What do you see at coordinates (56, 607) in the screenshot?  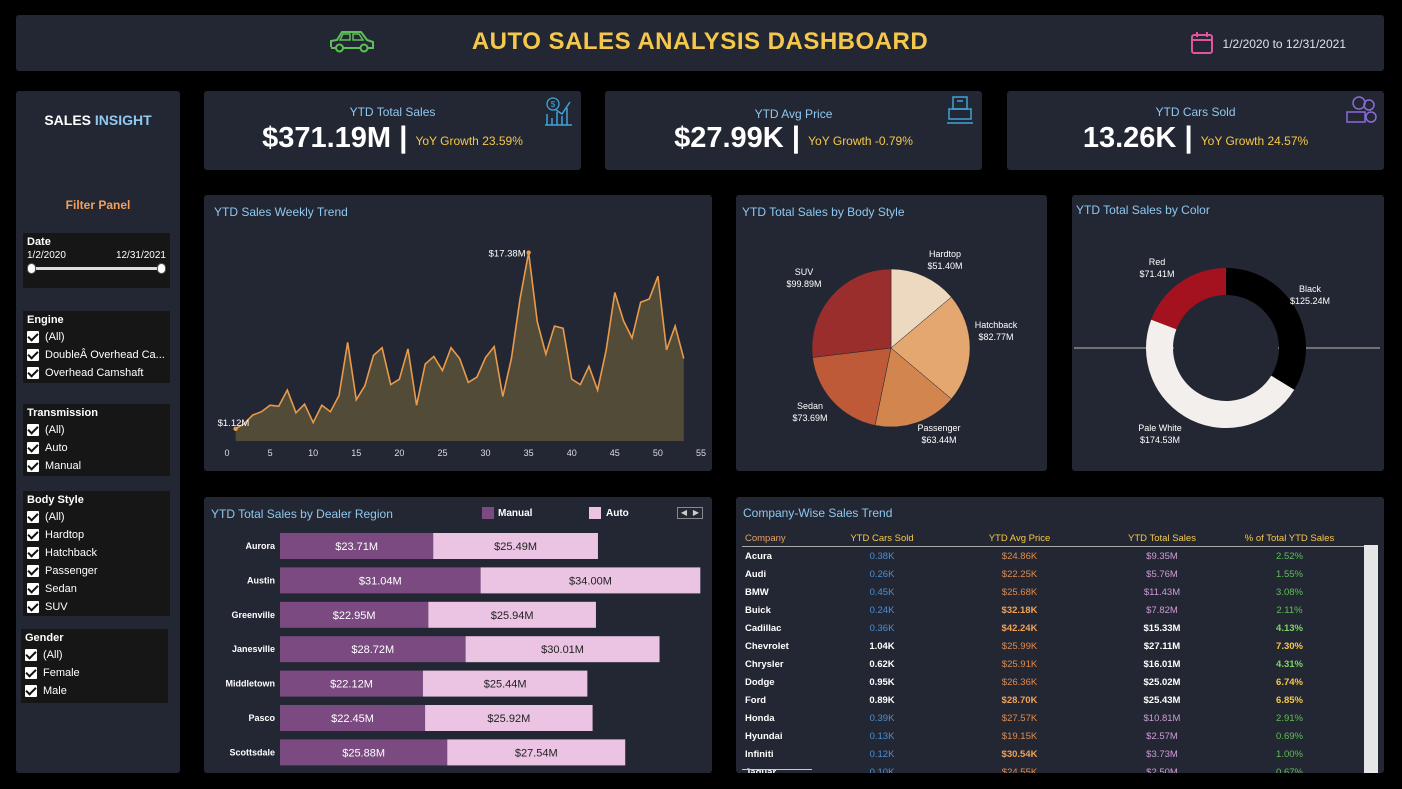 I see `option-label: SUV` at bounding box center [56, 607].